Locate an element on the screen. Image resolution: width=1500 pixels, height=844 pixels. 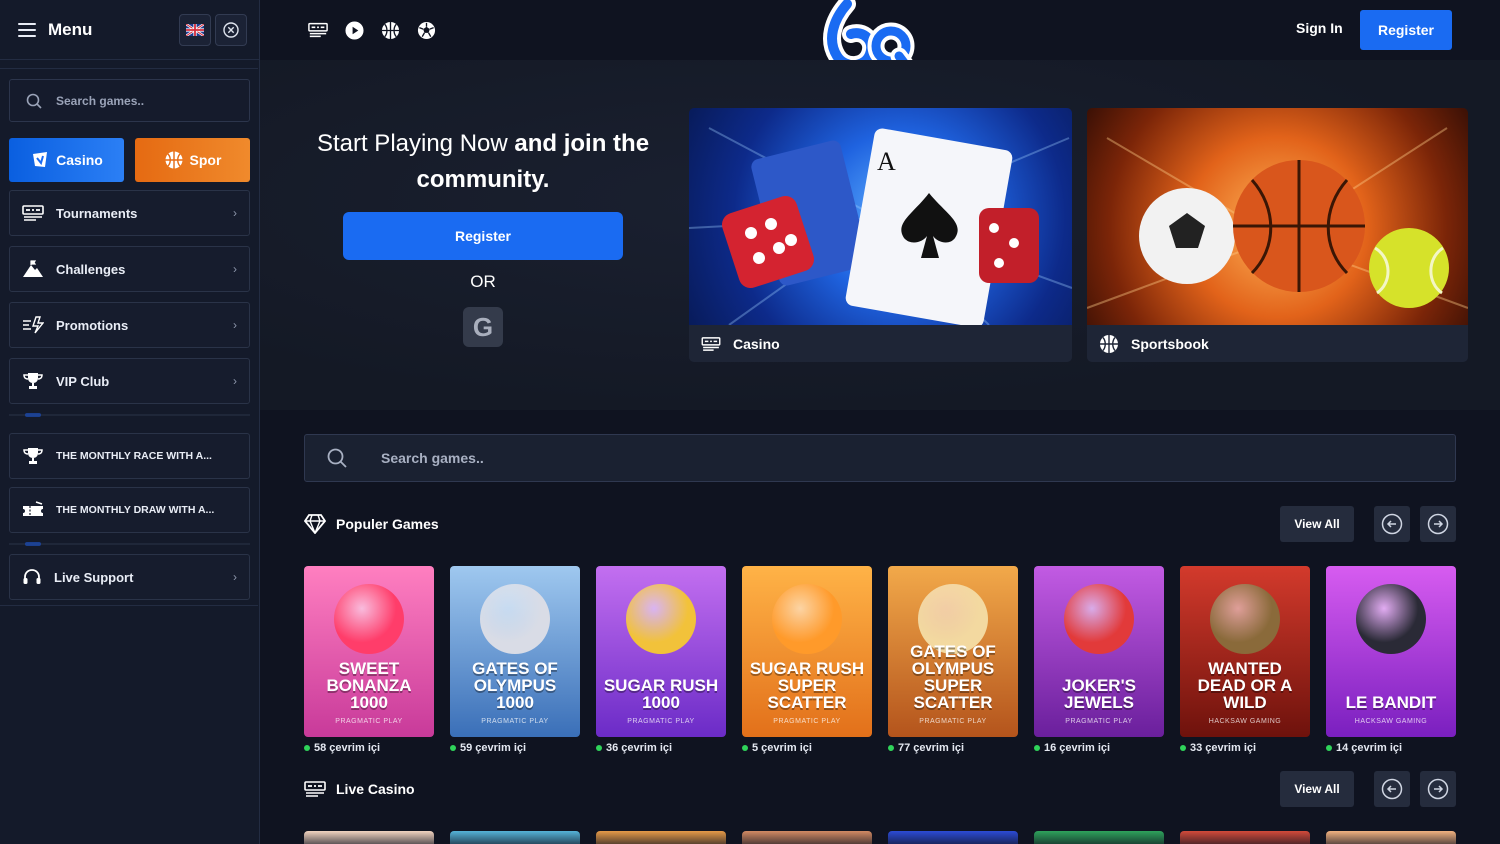
games-search-input: Search games.. is located at coordinates (880, 458).